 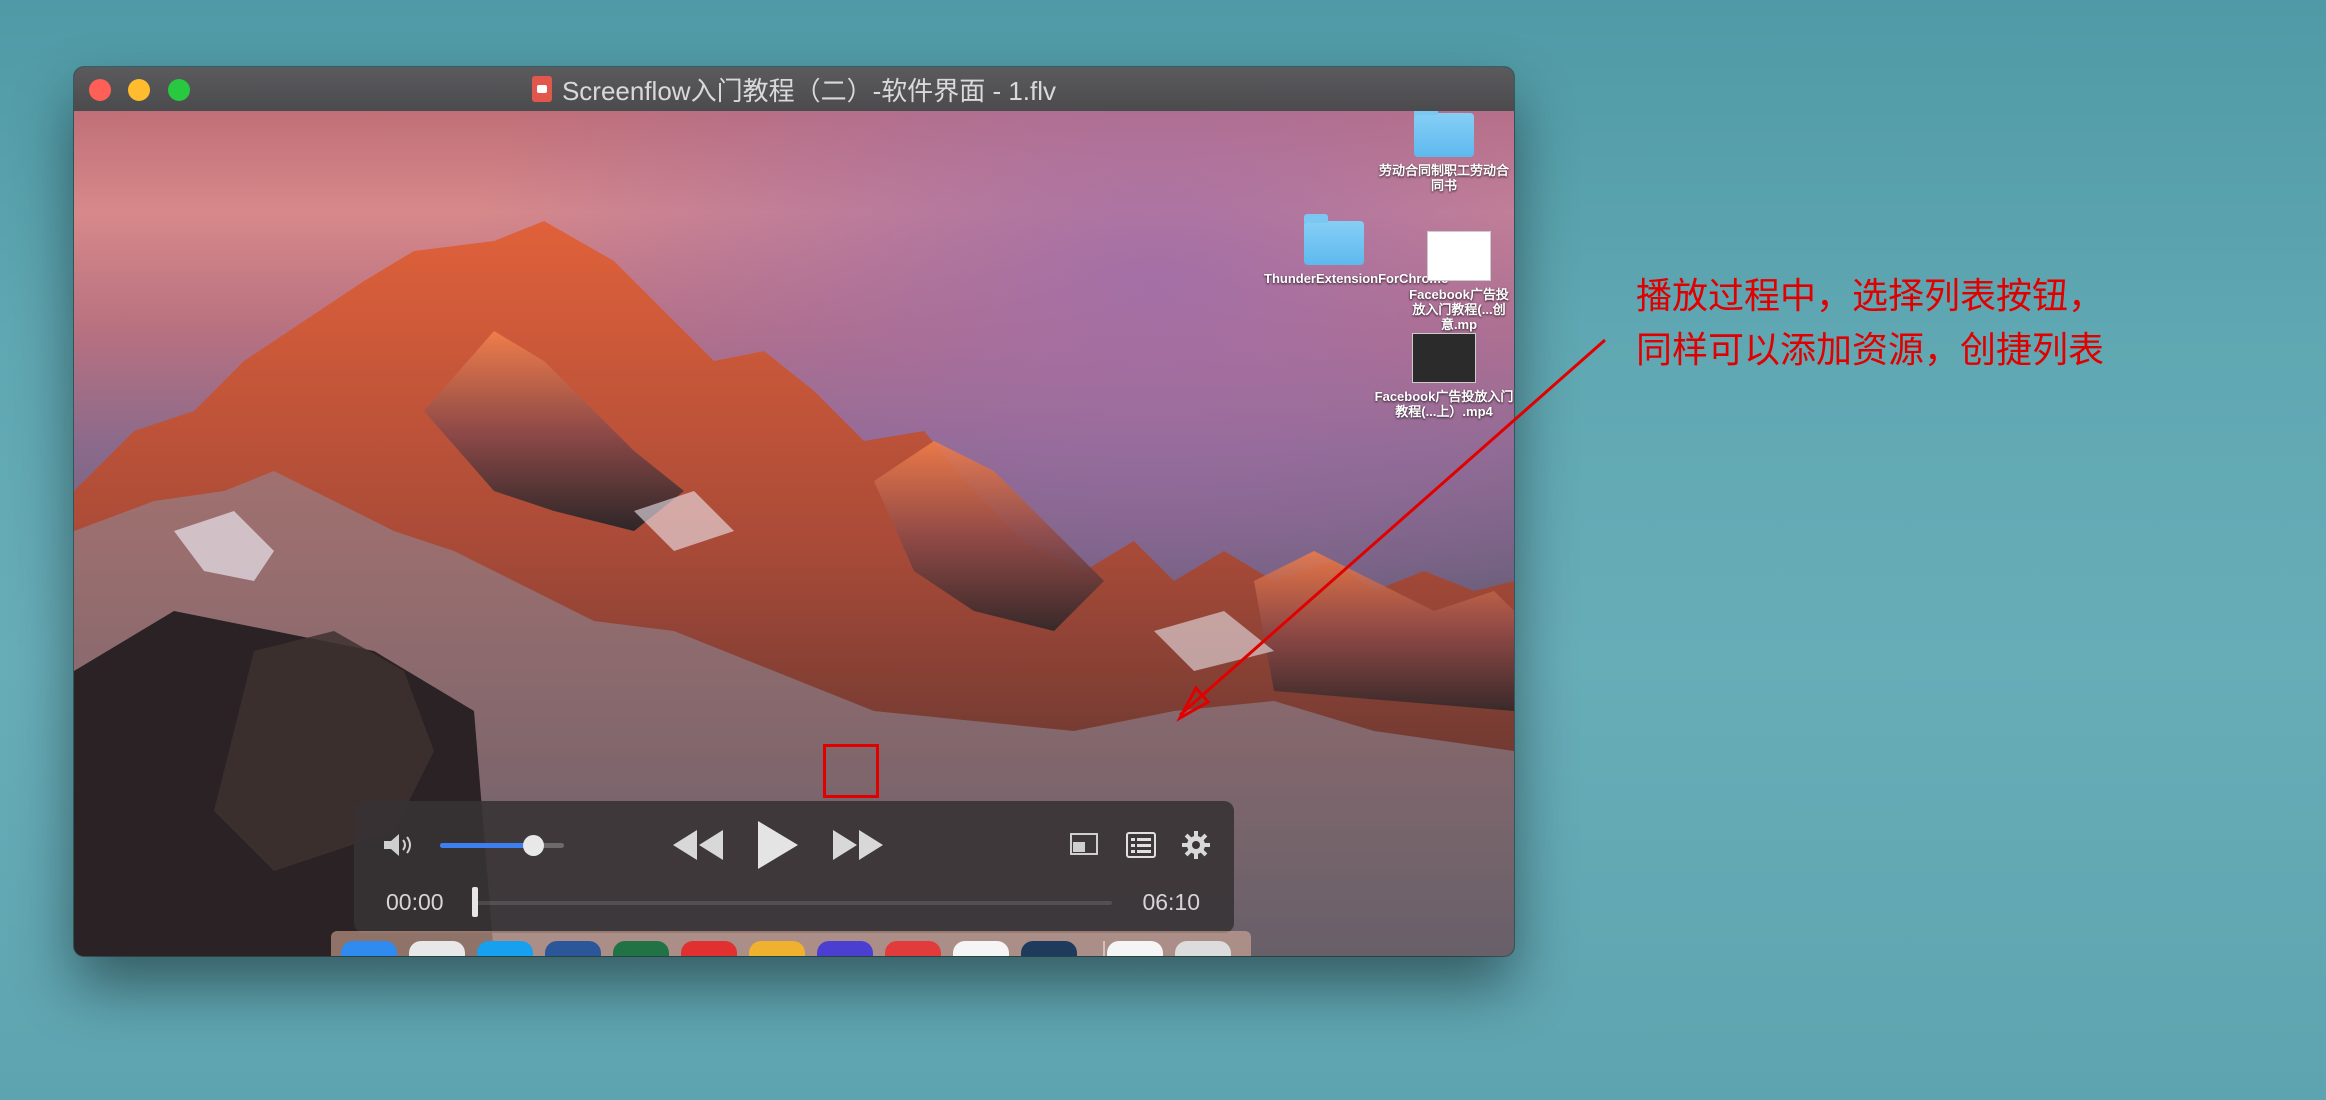 I want to click on dock-separator, so click(x=1104, y=948).